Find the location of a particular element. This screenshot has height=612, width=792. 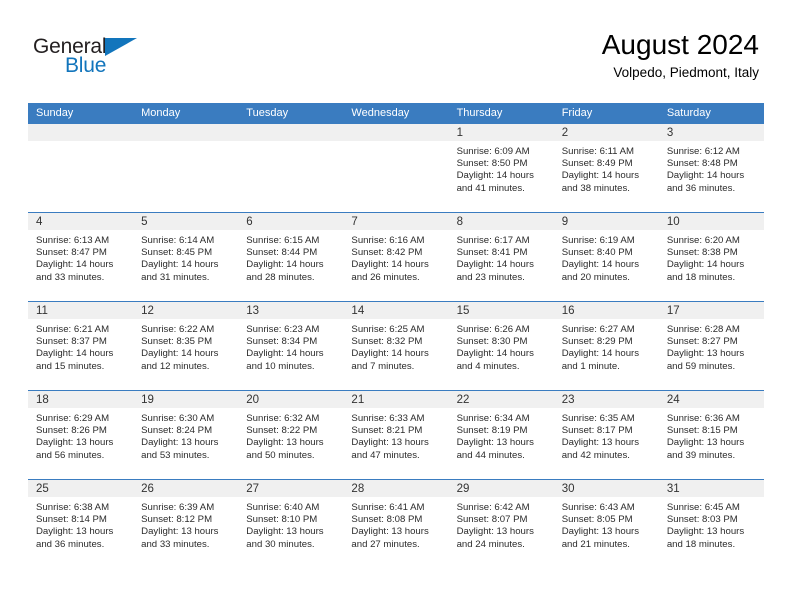

sunset-text: Sunset: 8:19 PM is located at coordinates (492, 431).